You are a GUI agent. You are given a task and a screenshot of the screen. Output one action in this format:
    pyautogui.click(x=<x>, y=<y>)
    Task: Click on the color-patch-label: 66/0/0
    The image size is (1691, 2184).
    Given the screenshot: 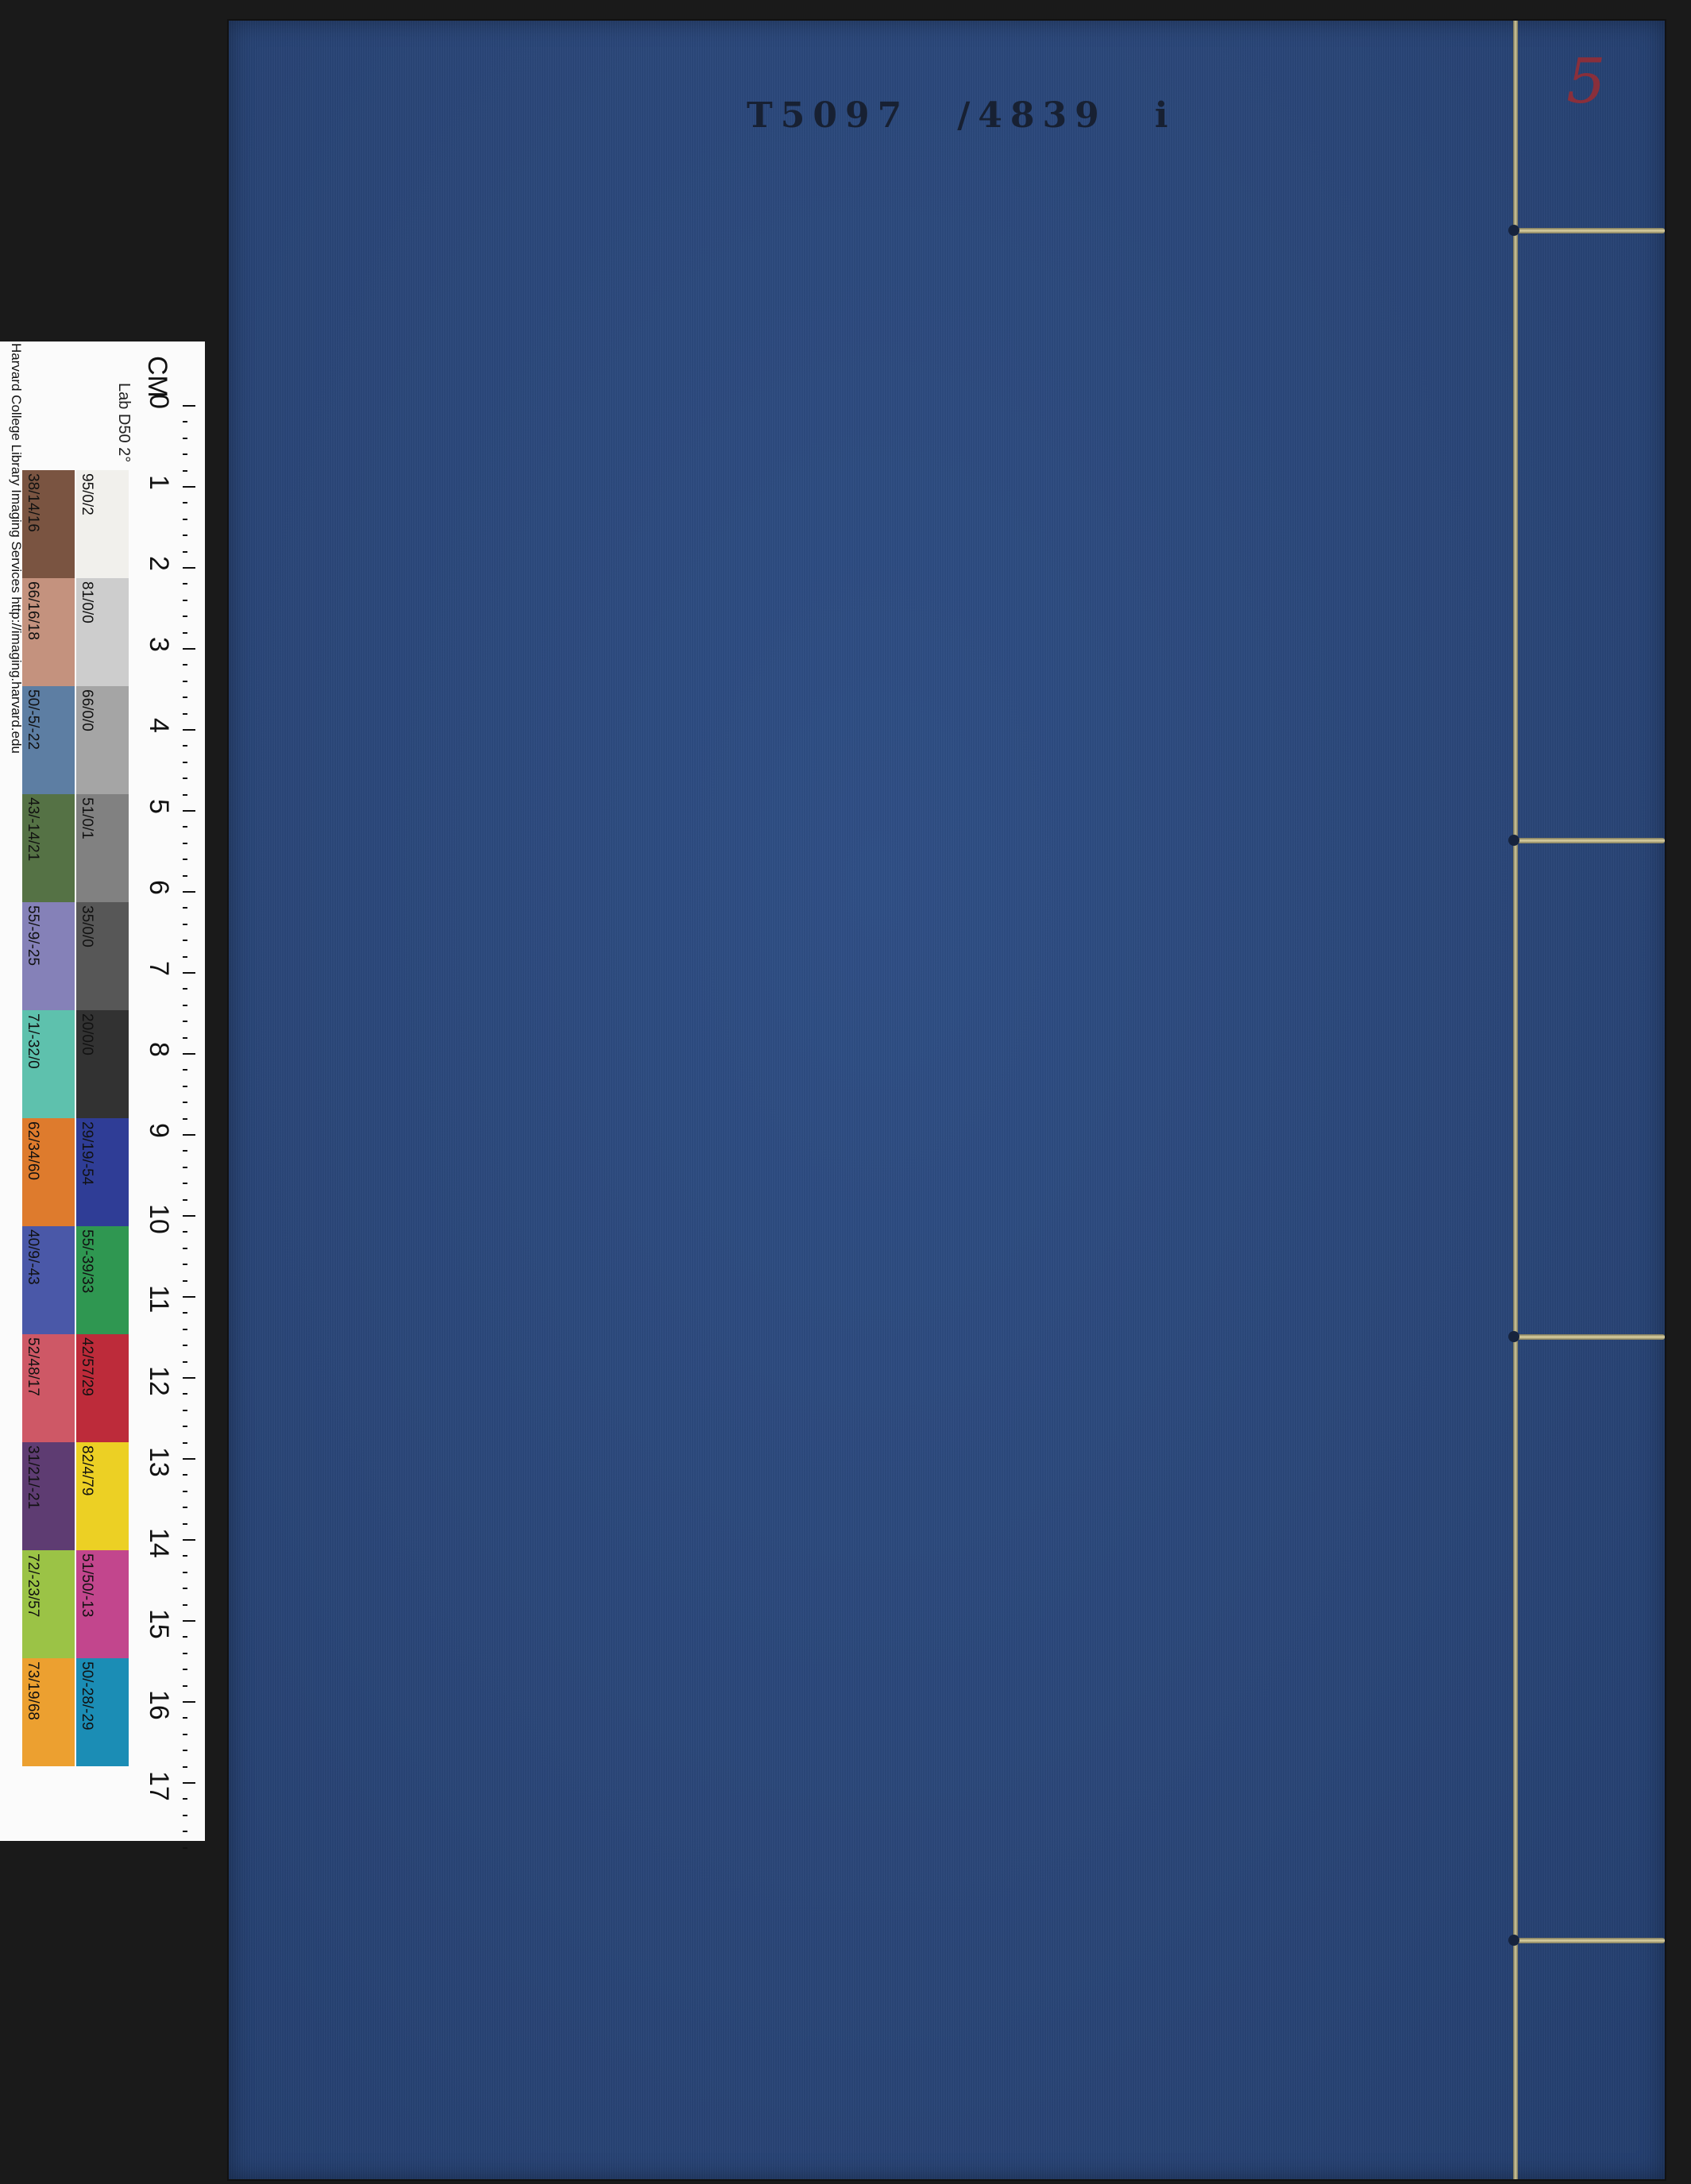 What is the action you would take?
    pyautogui.click(x=87, y=710)
    